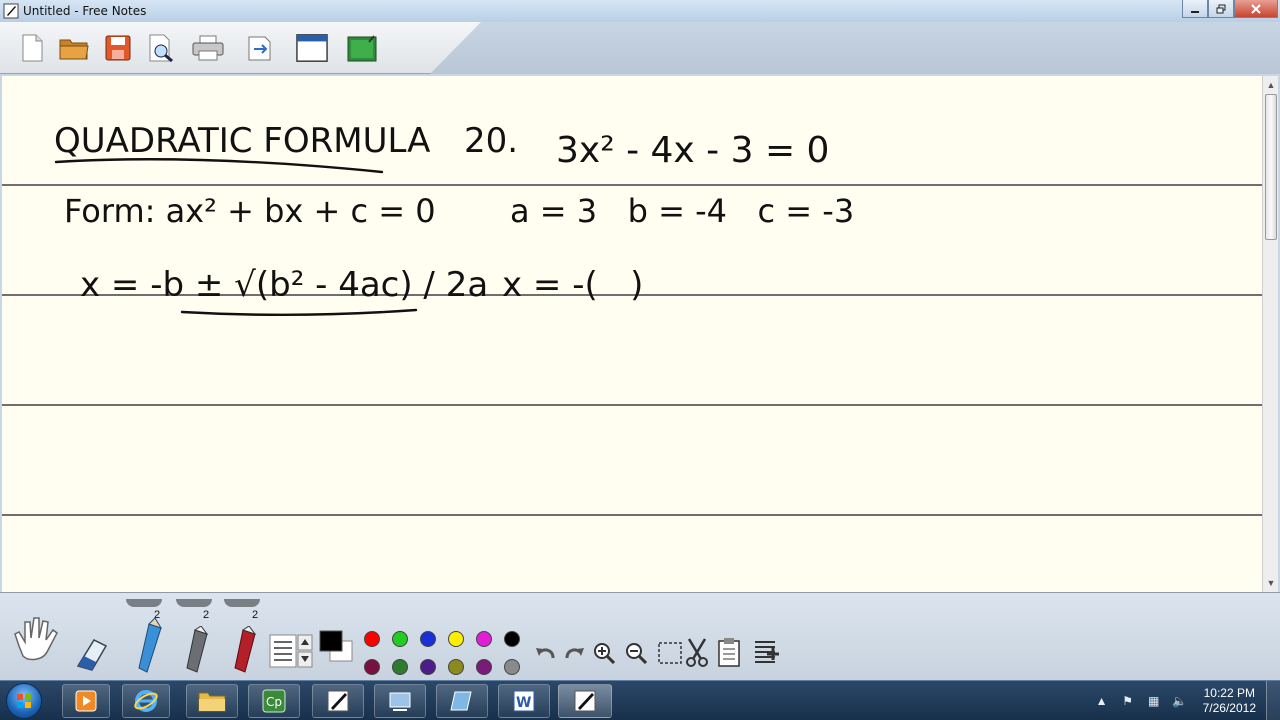 This screenshot has width=1280, height=720. I want to click on hand-icon, so click(36, 639).